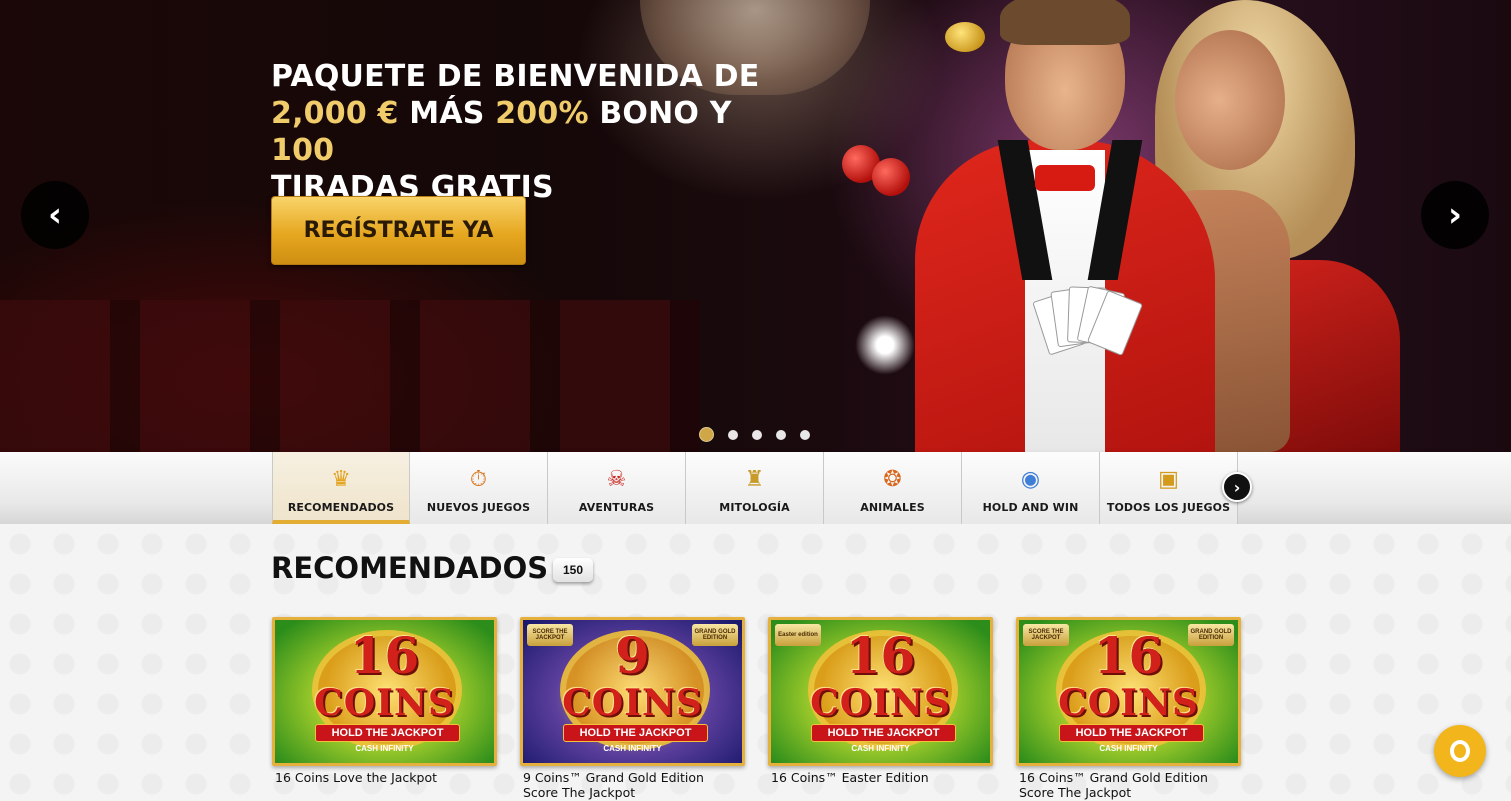 The image size is (1511, 801). Describe the element at coordinates (613, 777) in the screenshot. I see `game-title-line: 9 Coins™ Grand Gold Edition` at that location.